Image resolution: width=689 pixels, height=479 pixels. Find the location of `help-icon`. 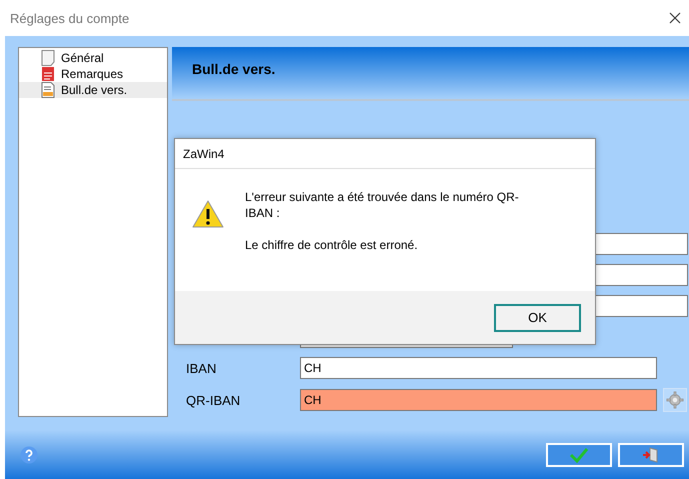

help-icon is located at coordinates (29, 455).